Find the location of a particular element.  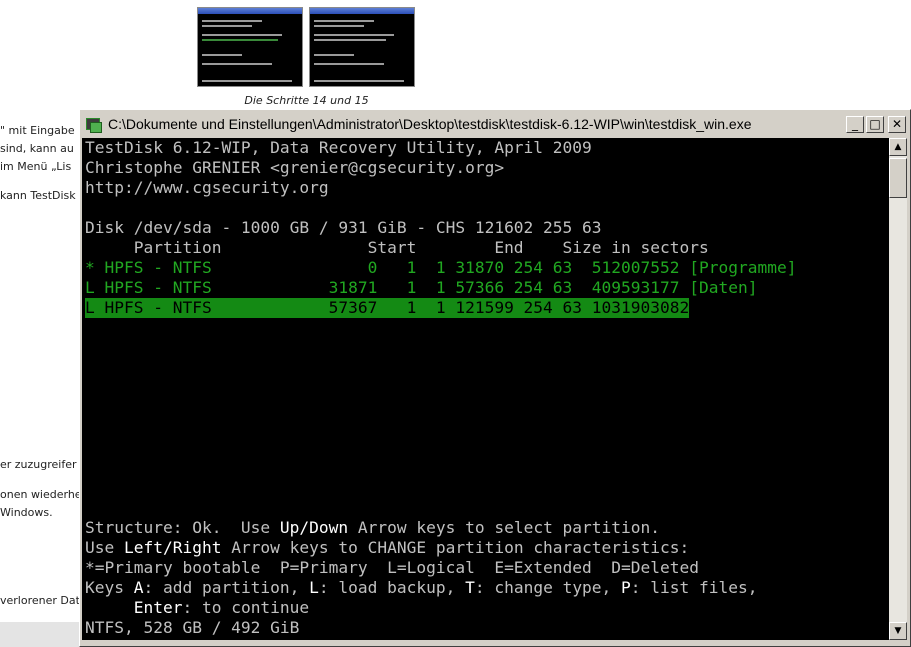

page-text-fragment: kann TestDisk is located at coordinates (38, 195).